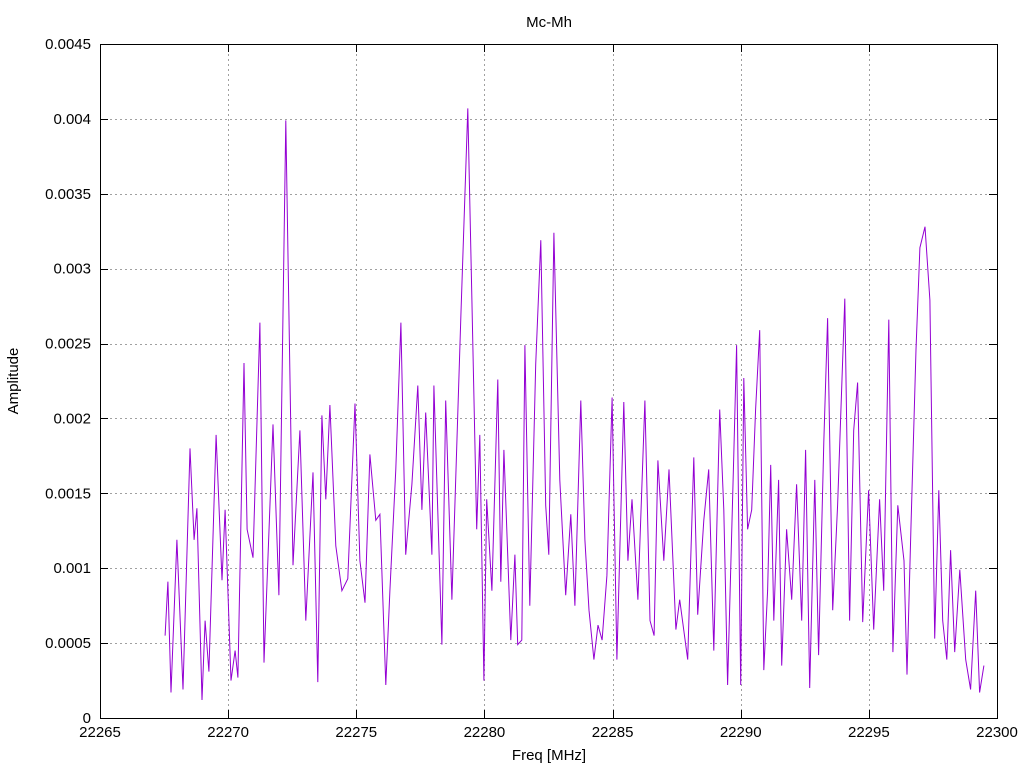 This screenshot has width=1024, height=768. Describe the element at coordinates (613, 732) in the screenshot. I see `x-tick-label: 22285` at that location.